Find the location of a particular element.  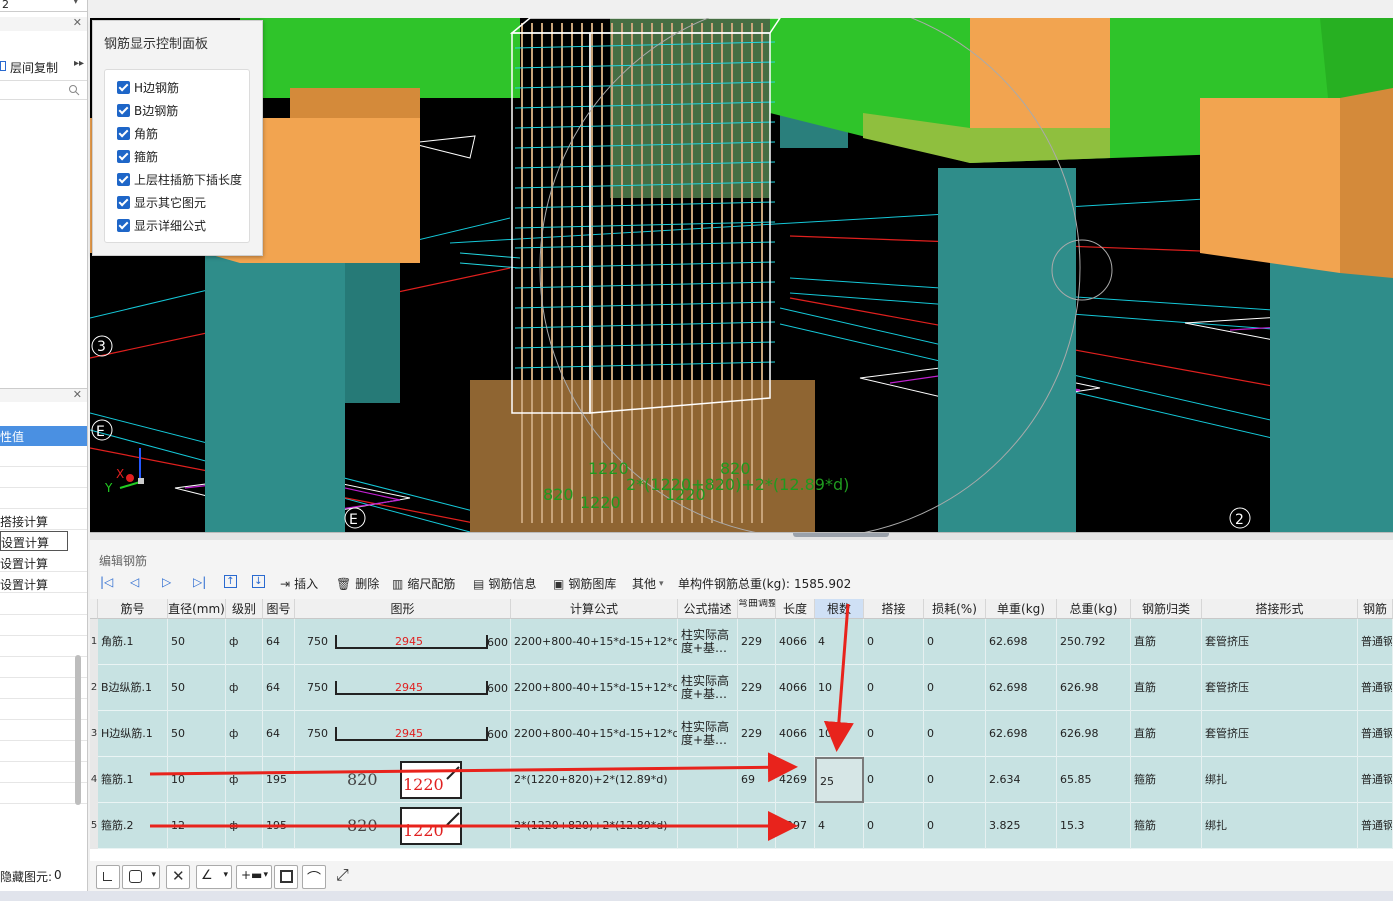

prop-empty-rows is located at coordinates (43, 477).